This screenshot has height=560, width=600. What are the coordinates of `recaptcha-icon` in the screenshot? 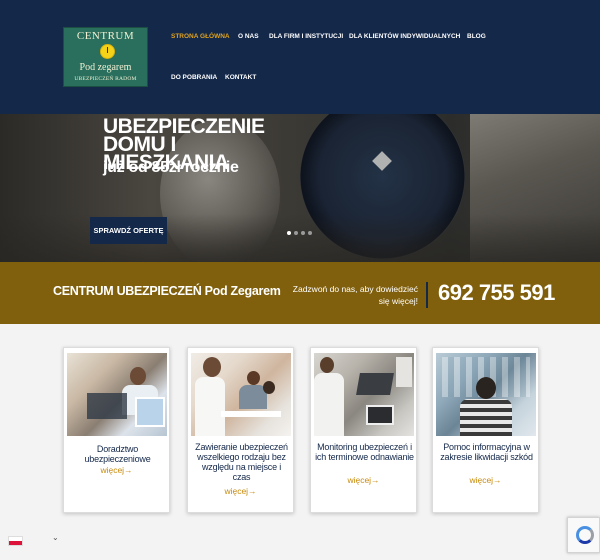 It's located at (585, 535).